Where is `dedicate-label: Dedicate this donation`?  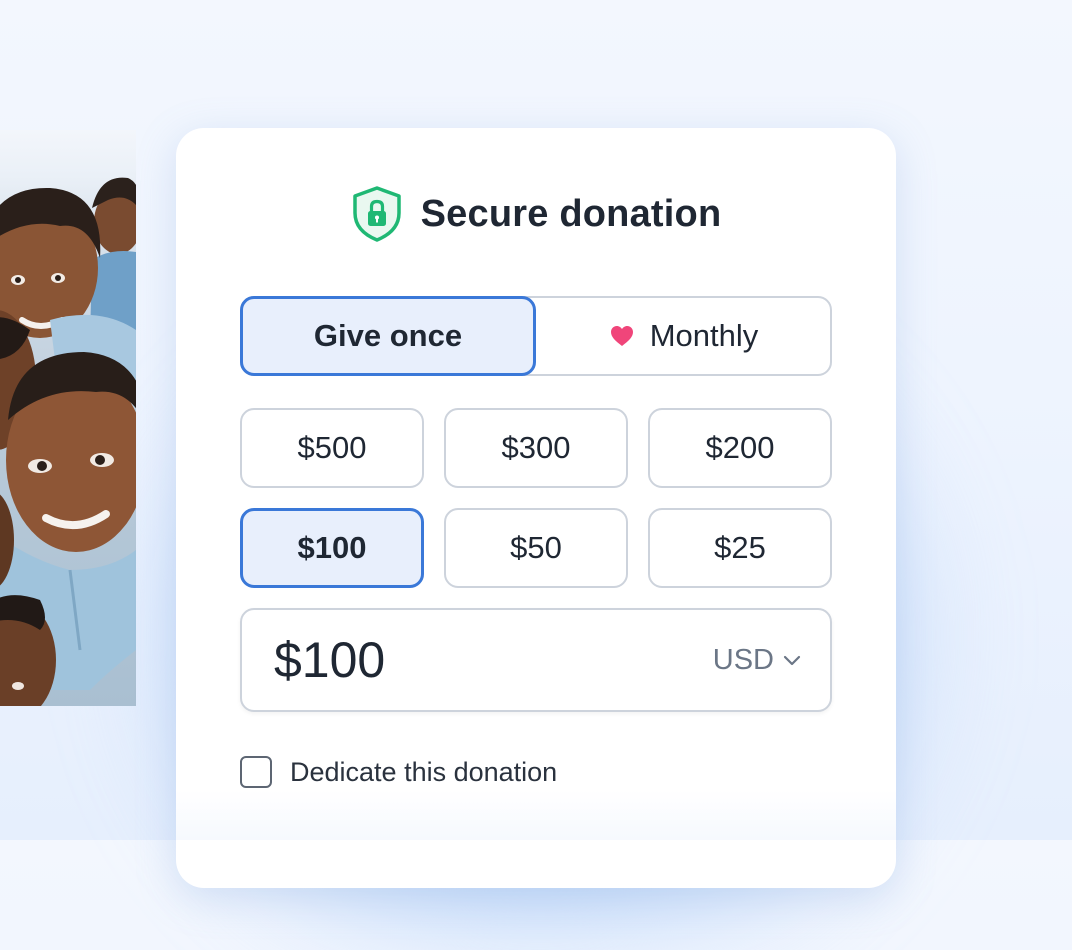
dedicate-label: Dedicate this donation is located at coordinates (423, 772).